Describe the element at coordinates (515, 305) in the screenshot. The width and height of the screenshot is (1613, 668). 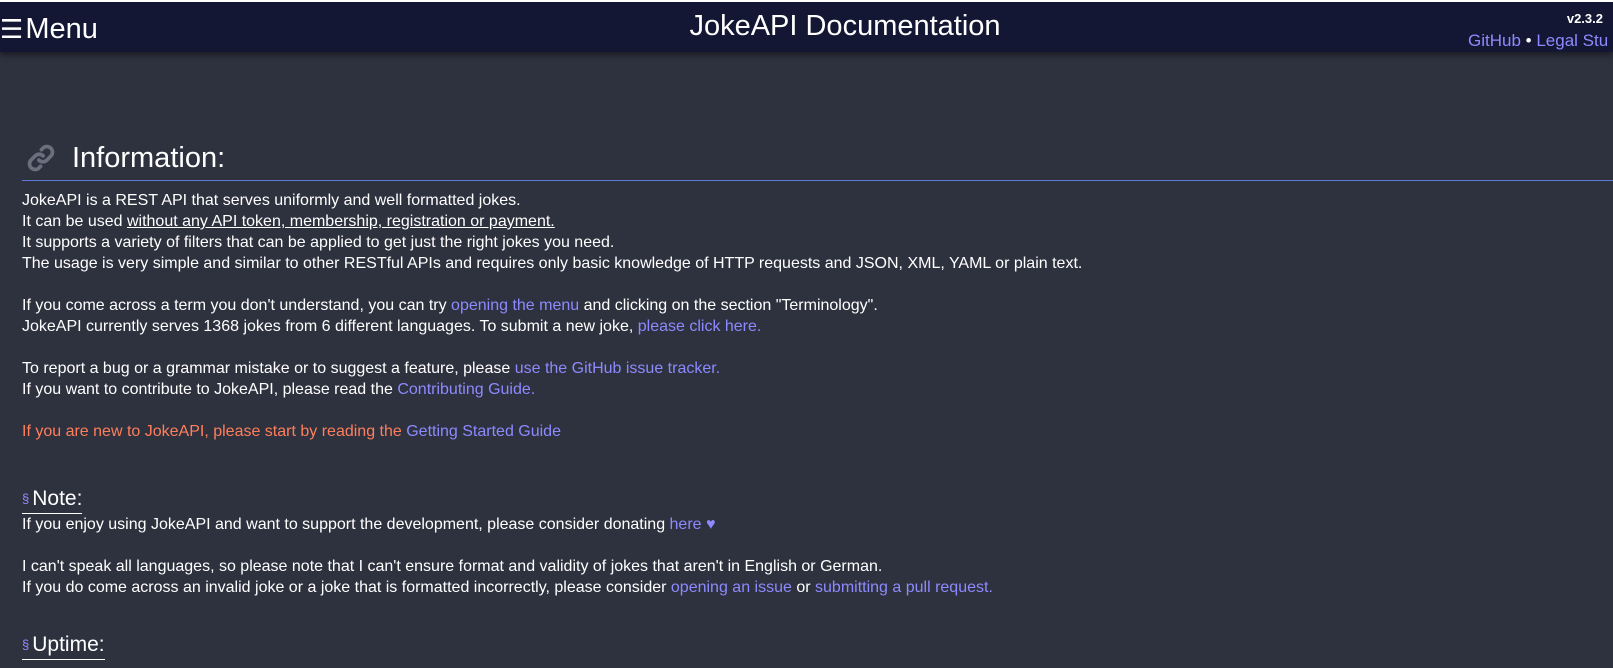
I see `opening-menu-link: opening the menu` at that location.